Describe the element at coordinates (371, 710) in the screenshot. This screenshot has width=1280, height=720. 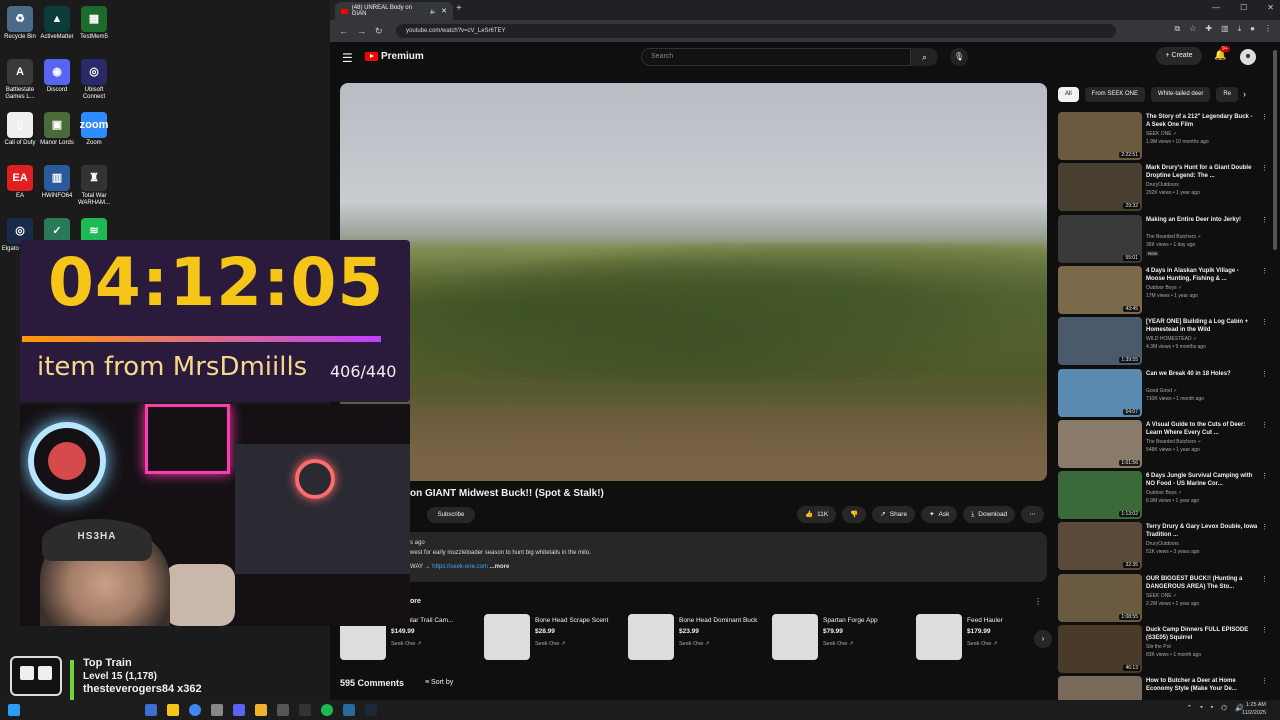
I see `steam-taskbar-icon` at that location.